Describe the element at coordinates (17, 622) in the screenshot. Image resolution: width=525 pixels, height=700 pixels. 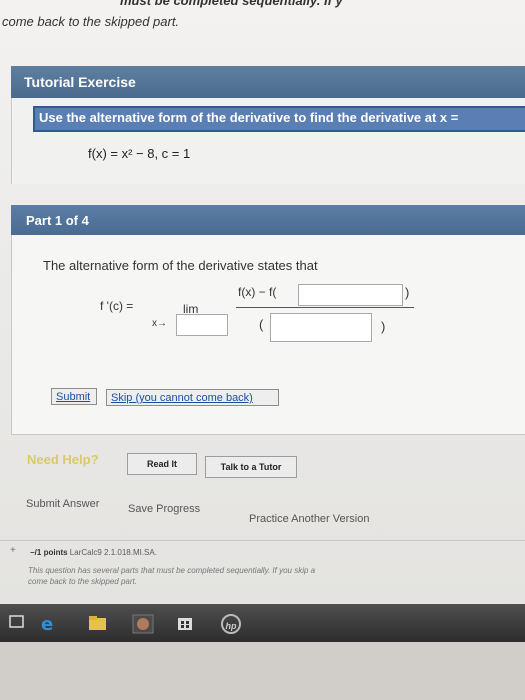
I see `window-icon` at that location.